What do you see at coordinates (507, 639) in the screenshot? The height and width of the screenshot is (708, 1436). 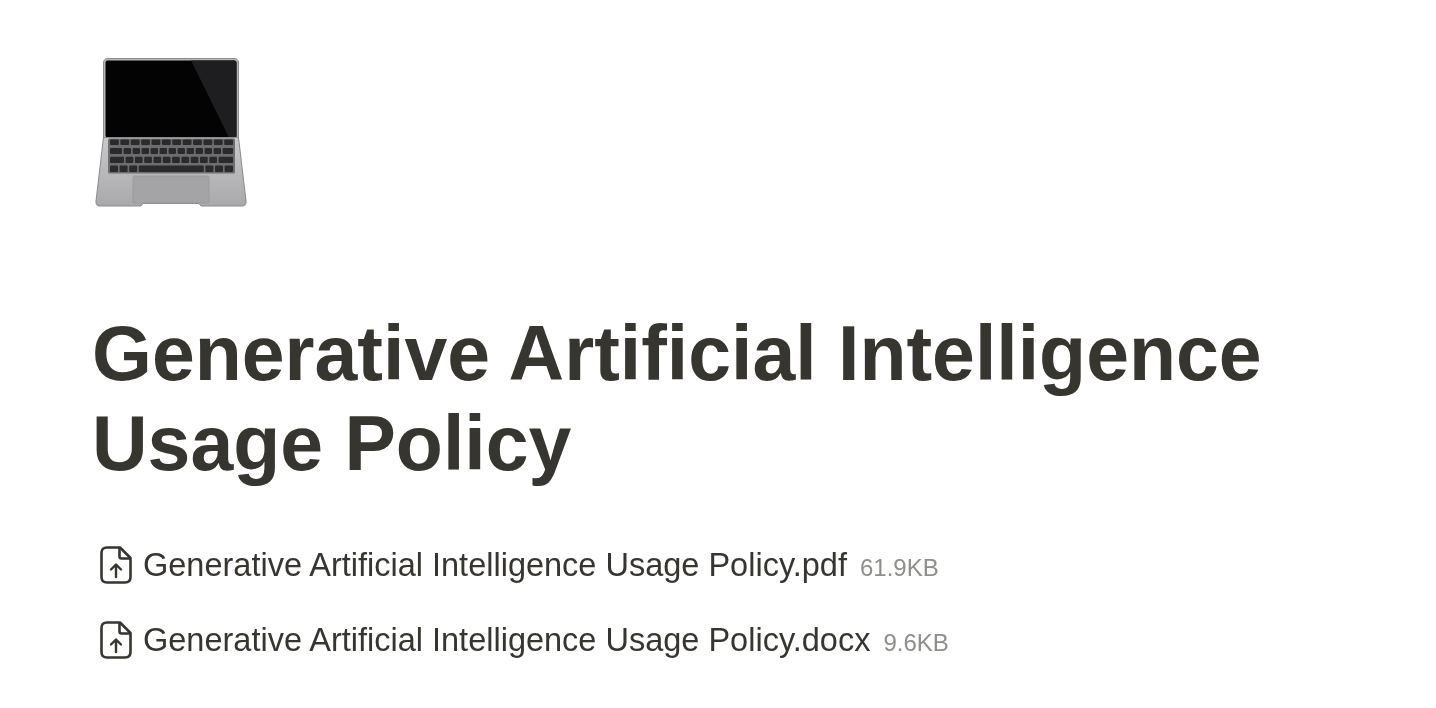 I see `file-link: Generative Artificial Intelligence Usage Policy.docx` at bounding box center [507, 639].